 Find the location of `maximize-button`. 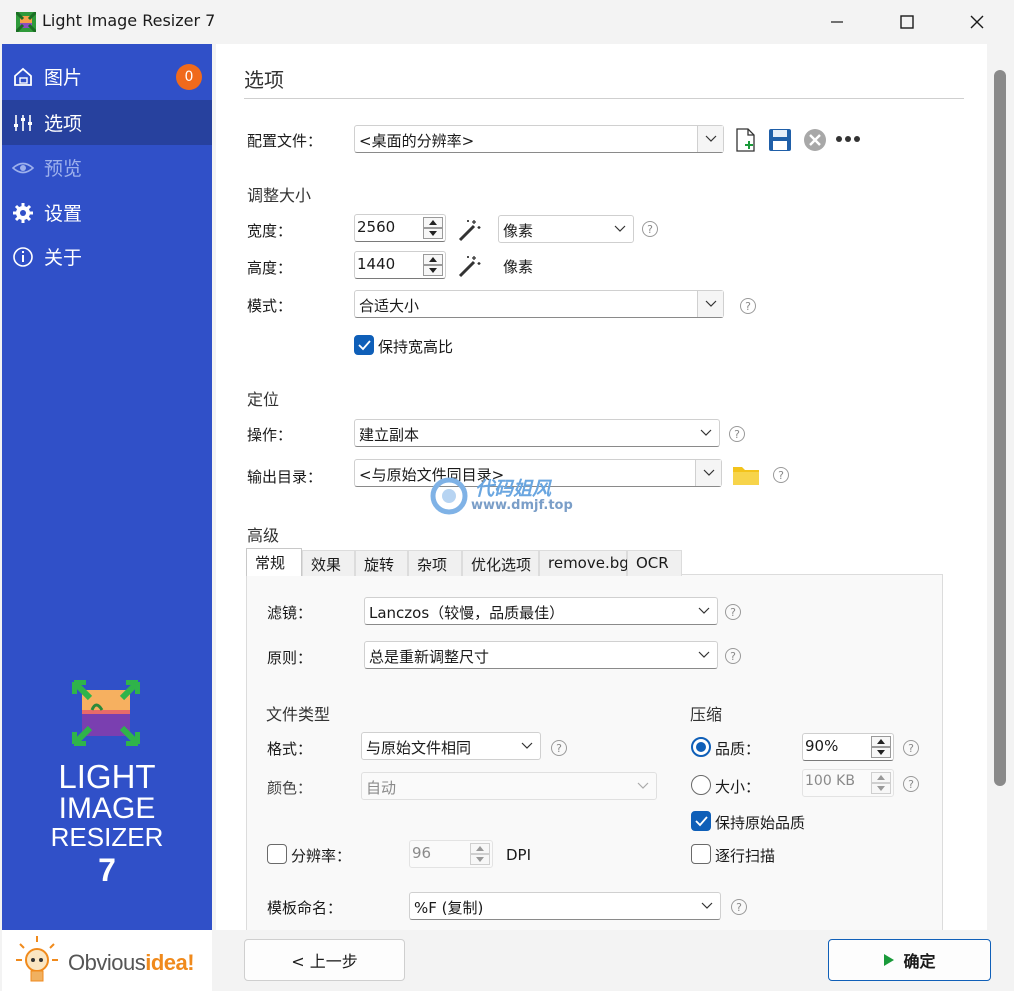

maximize-button is located at coordinates (907, 22).